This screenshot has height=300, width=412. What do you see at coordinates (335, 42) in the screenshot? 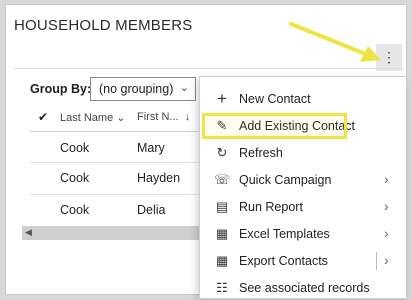
I see `annotation-arrow` at bounding box center [335, 42].